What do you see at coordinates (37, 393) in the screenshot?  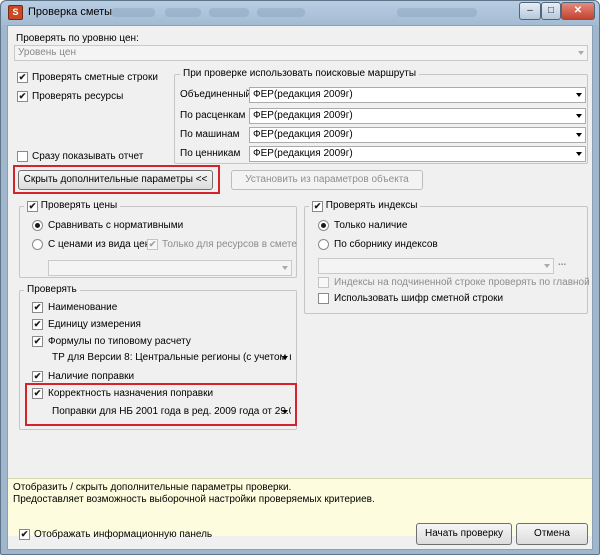 I see `corrections-correct-checkbox: ✔` at bounding box center [37, 393].